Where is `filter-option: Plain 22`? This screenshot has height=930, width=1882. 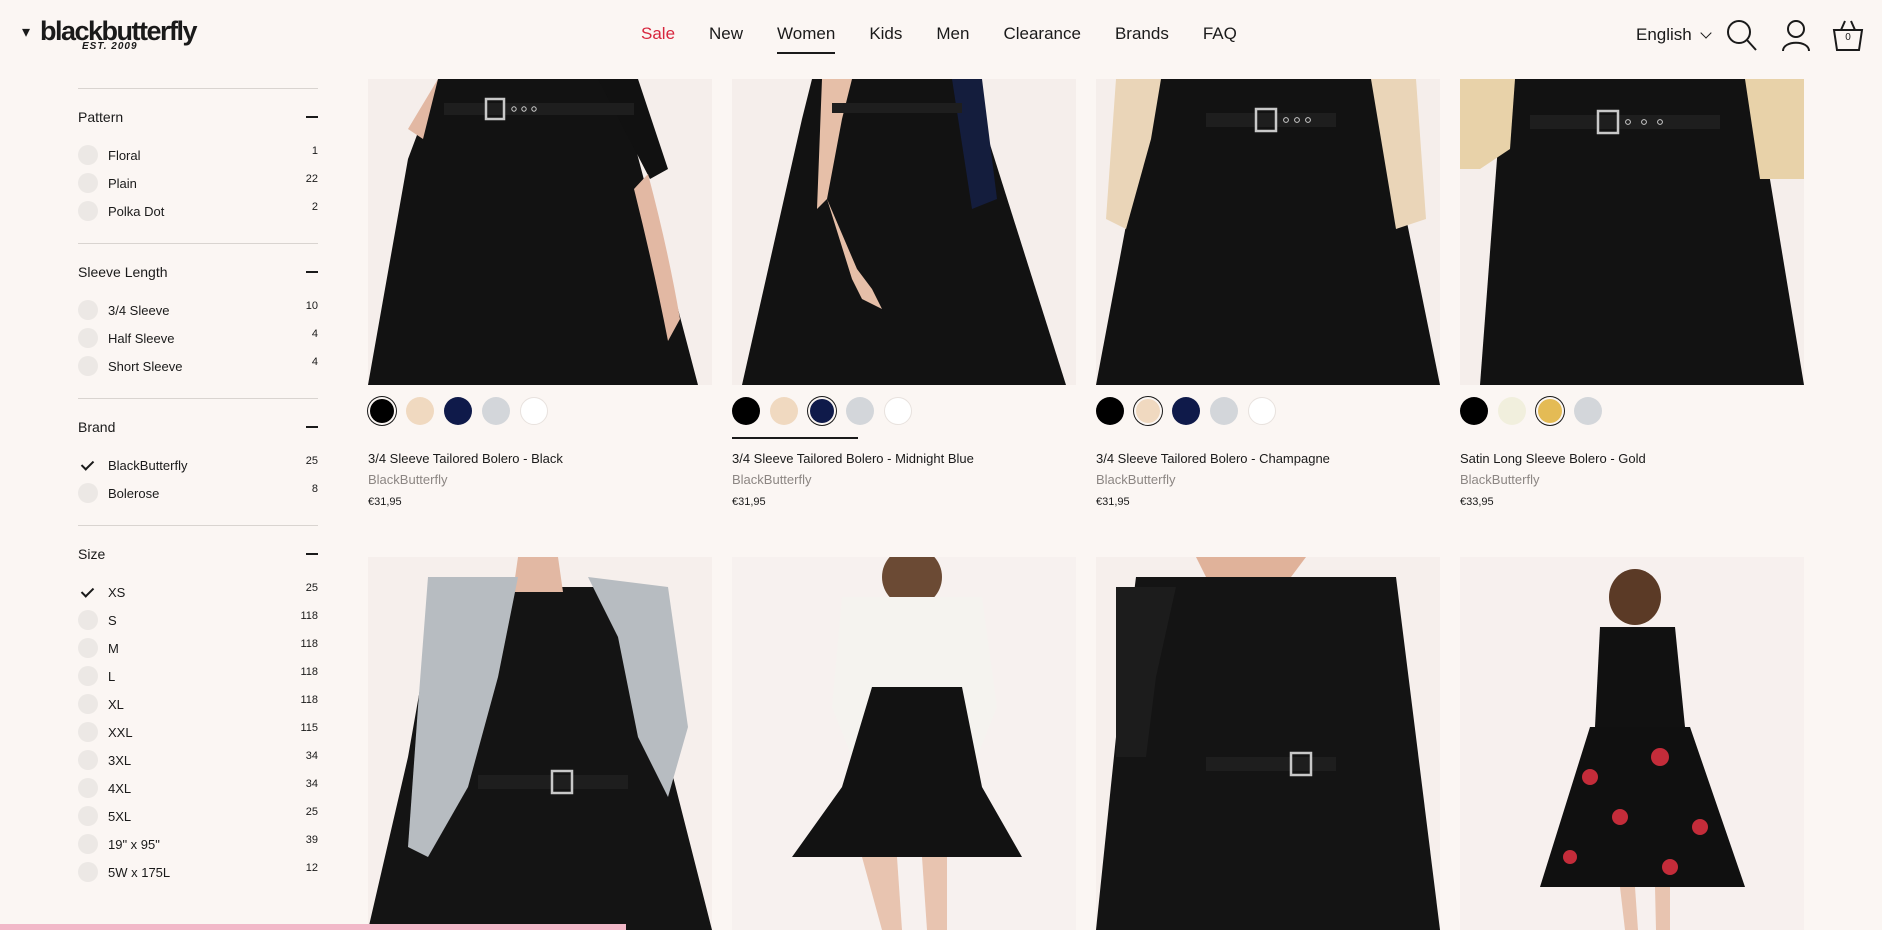
filter-option: Plain 22 is located at coordinates (198, 183).